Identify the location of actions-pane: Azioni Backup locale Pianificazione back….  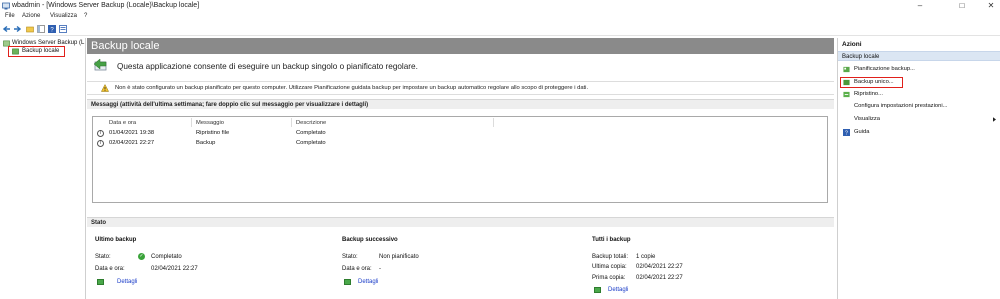
(918, 168).